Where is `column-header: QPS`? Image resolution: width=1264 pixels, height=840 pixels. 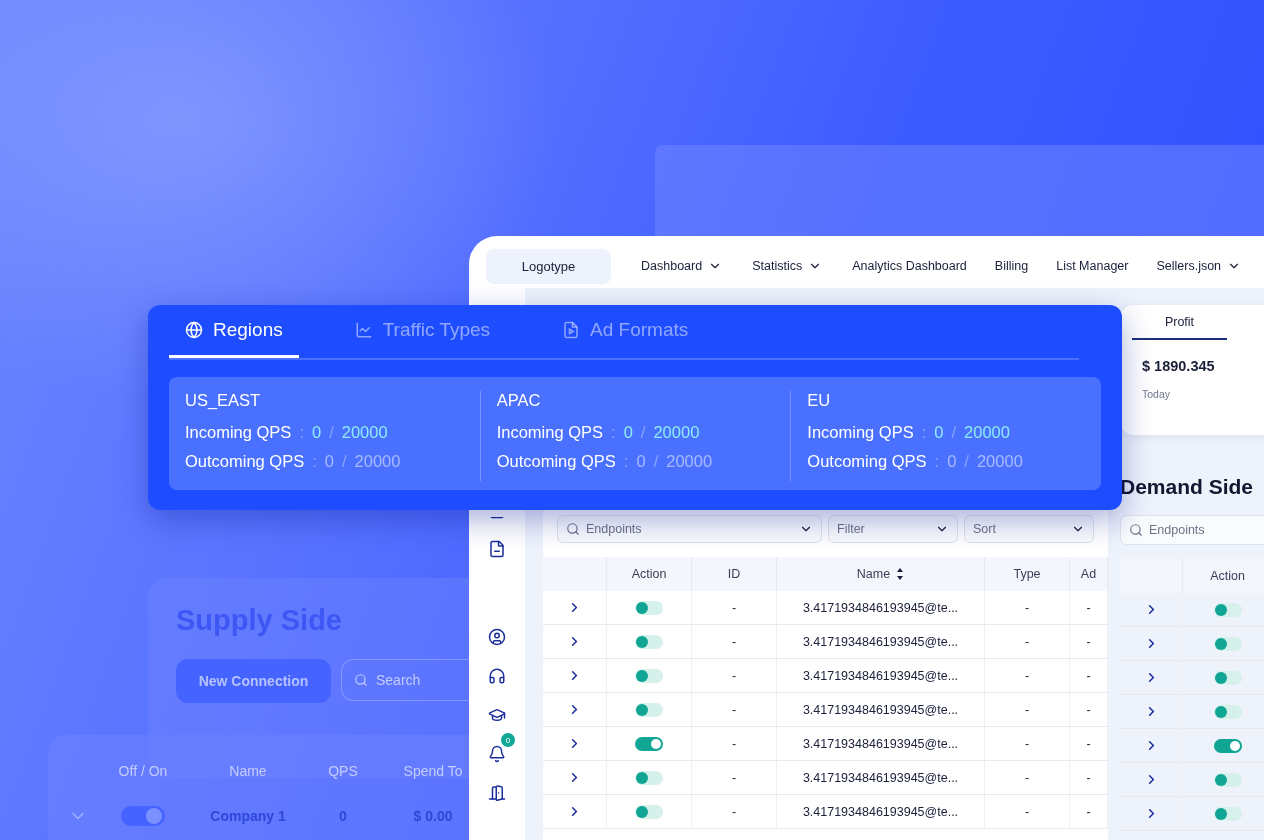
column-header: QPS is located at coordinates (343, 771).